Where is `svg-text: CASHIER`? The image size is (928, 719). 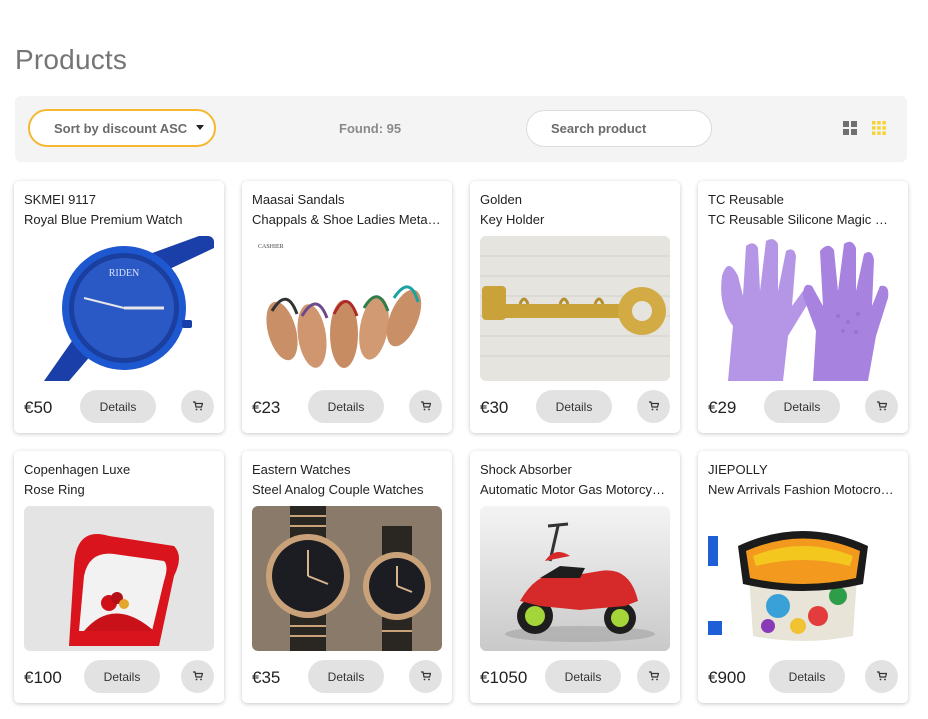 svg-text: CASHIER is located at coordinates (271, 247).